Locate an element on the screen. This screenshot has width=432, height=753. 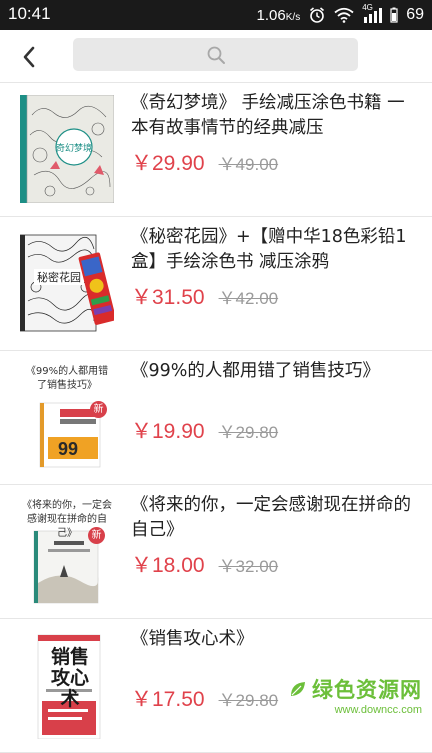
svg-text: 秘密花园 is located at coordinates (59, 277).